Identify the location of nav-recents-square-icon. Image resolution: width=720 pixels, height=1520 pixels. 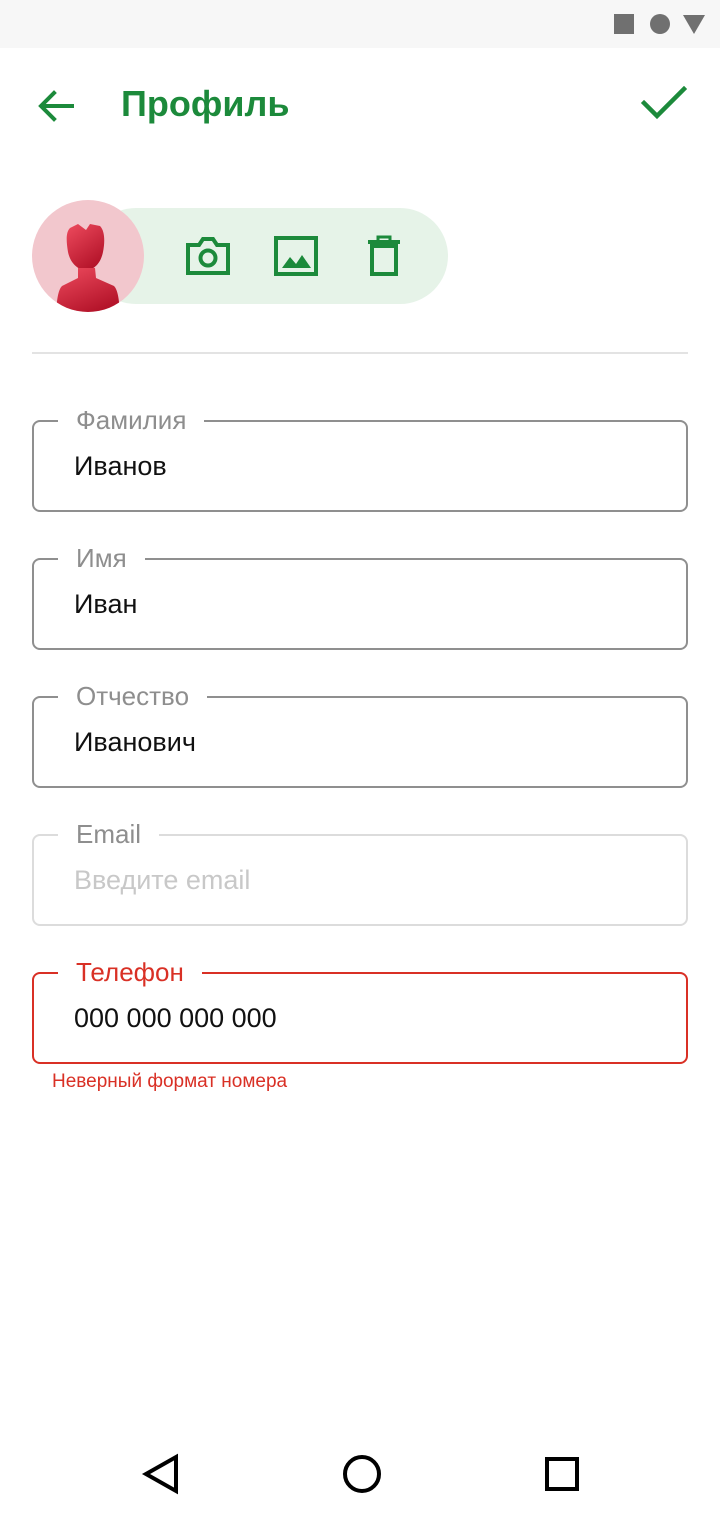
(562, 1474).